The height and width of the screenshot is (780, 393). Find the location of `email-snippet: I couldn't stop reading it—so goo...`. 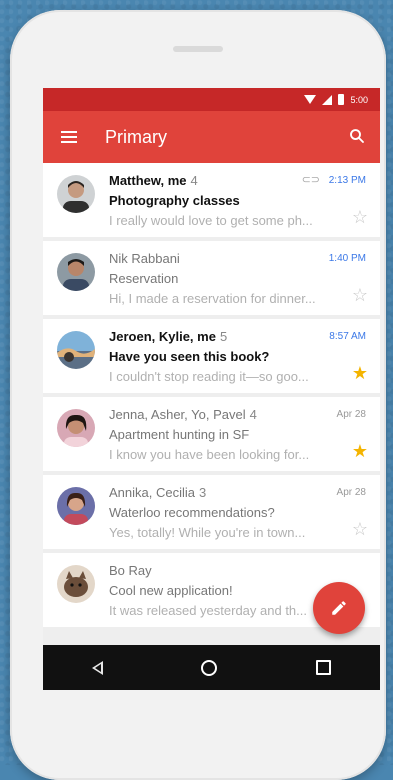

email-snippet: I couldn't stop reading it—so goo... is located at coordinates (209, 376).